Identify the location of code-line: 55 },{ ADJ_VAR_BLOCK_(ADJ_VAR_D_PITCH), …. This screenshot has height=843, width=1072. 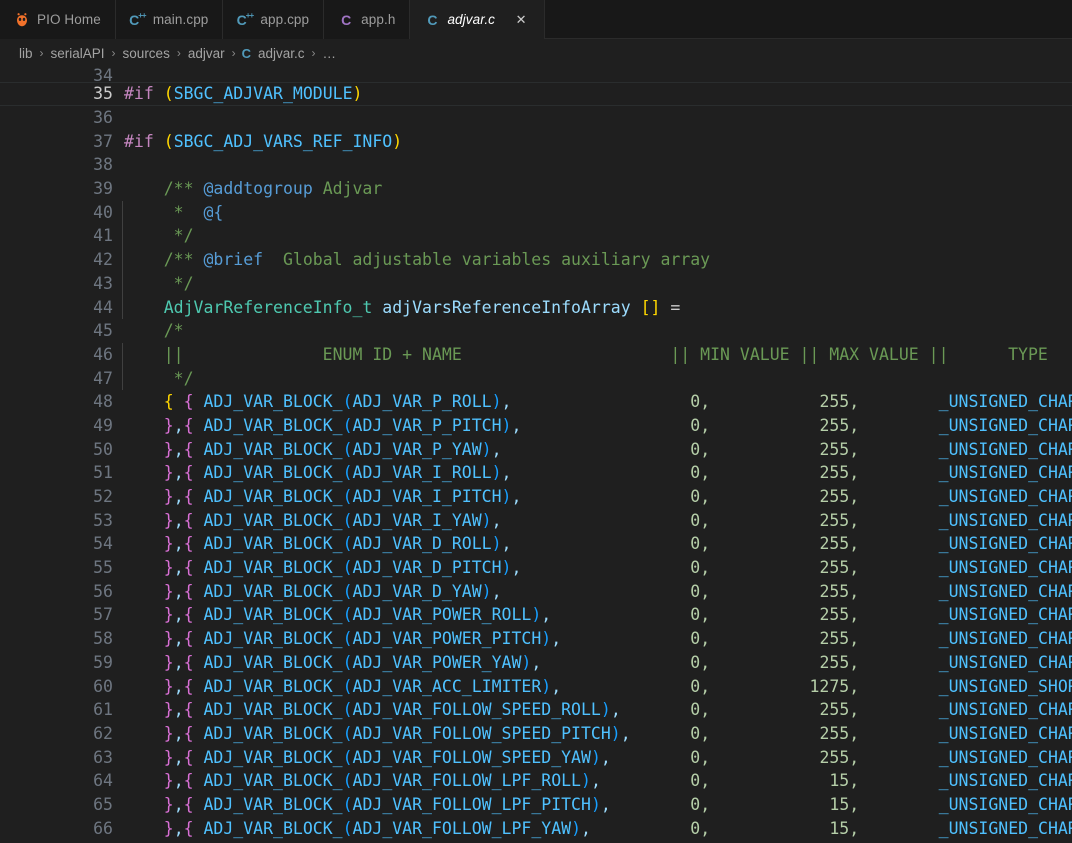
(536, 568).